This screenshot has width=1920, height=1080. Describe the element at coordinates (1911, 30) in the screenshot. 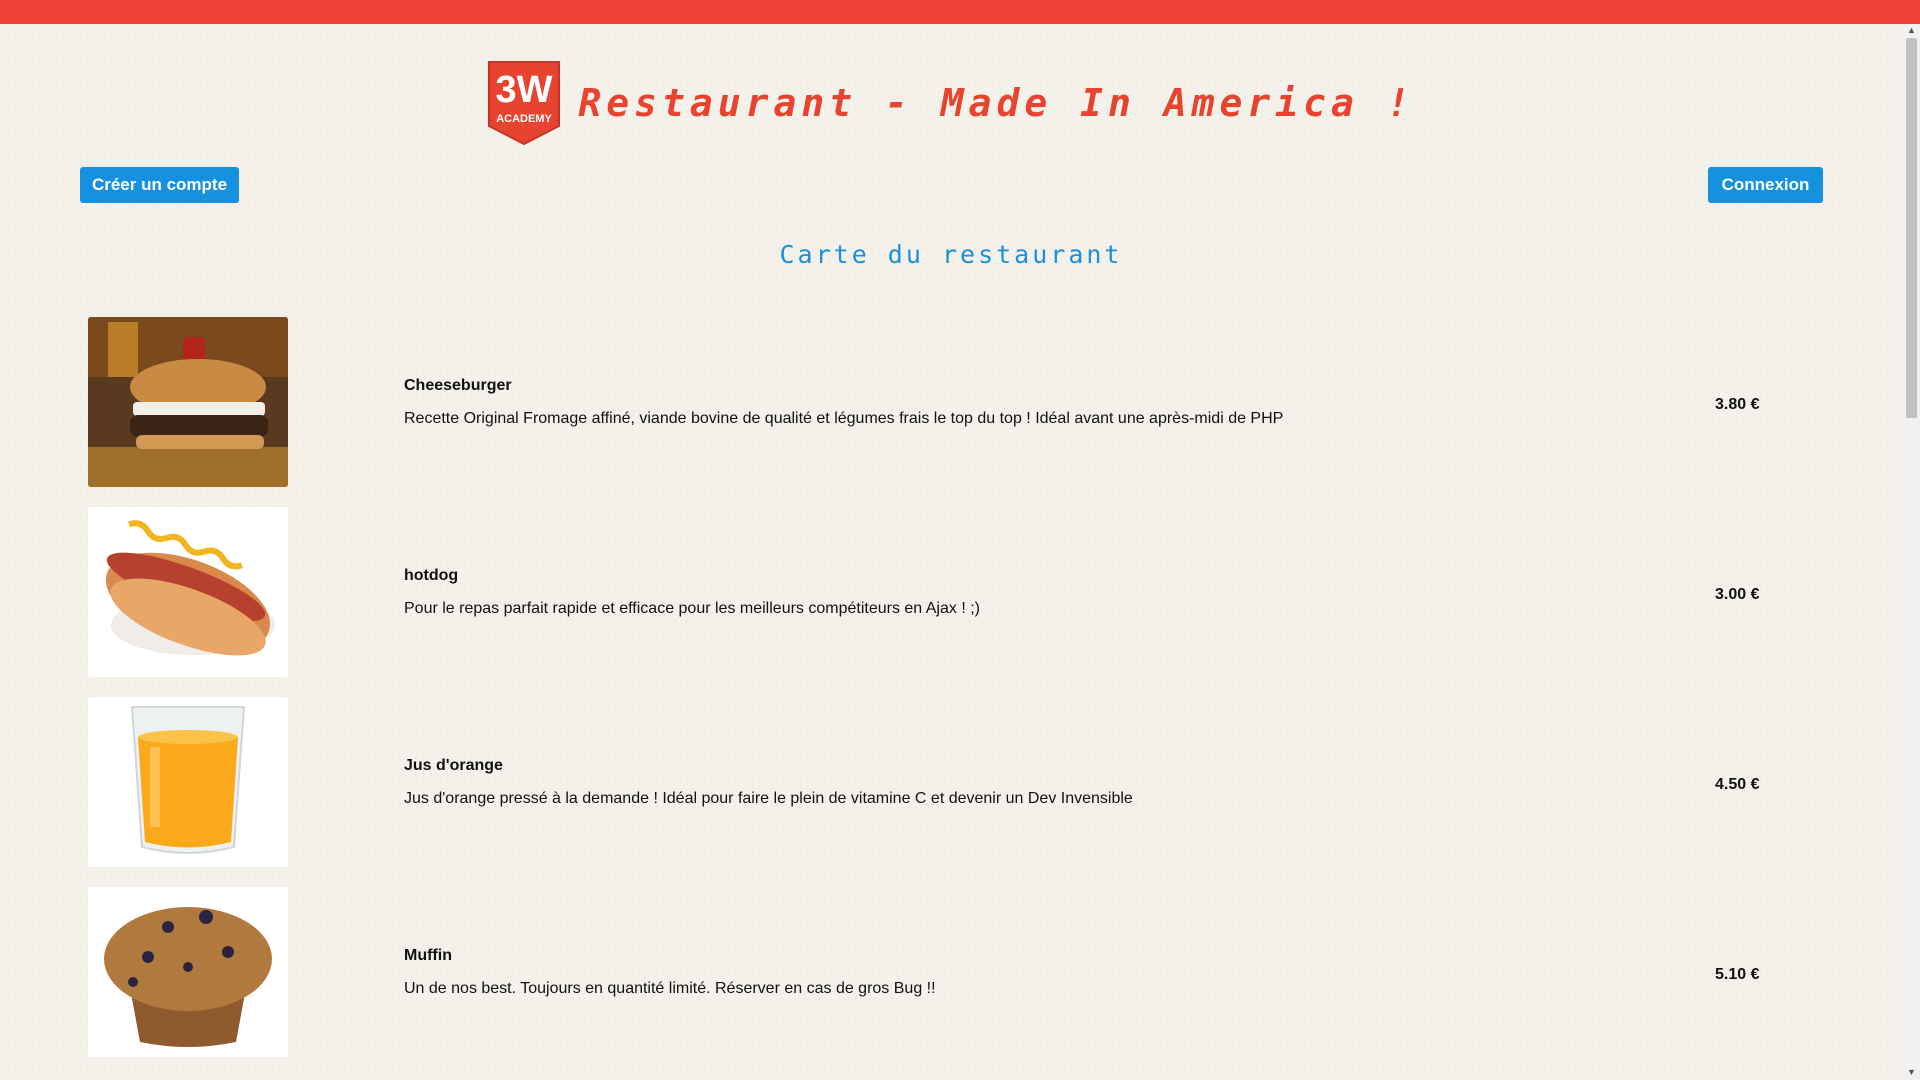

I see `scroll-up-icon: ▲` at that location.